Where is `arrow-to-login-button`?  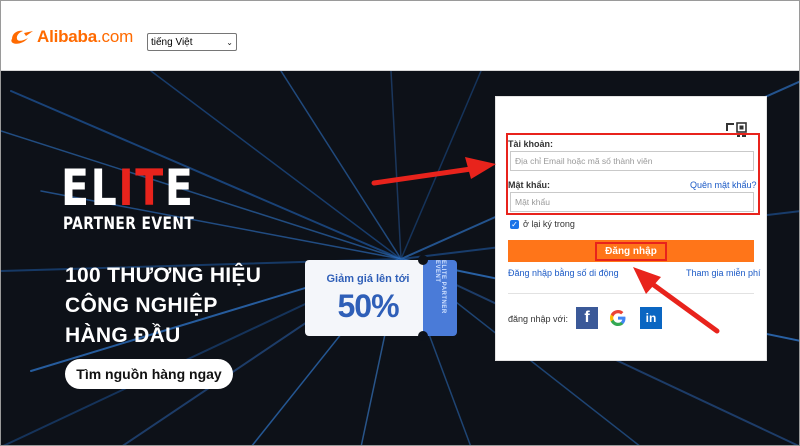
arrow-to-login-button is located at coordinates (676, 300).